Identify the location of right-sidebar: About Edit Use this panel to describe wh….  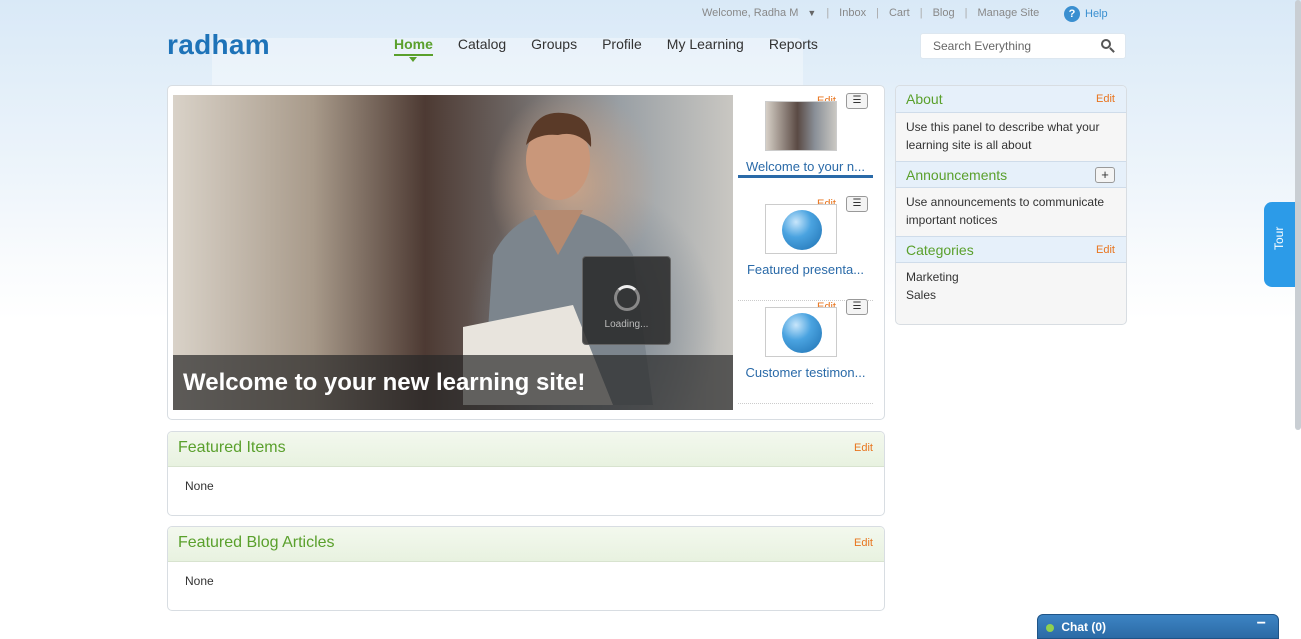
(1011, 205).